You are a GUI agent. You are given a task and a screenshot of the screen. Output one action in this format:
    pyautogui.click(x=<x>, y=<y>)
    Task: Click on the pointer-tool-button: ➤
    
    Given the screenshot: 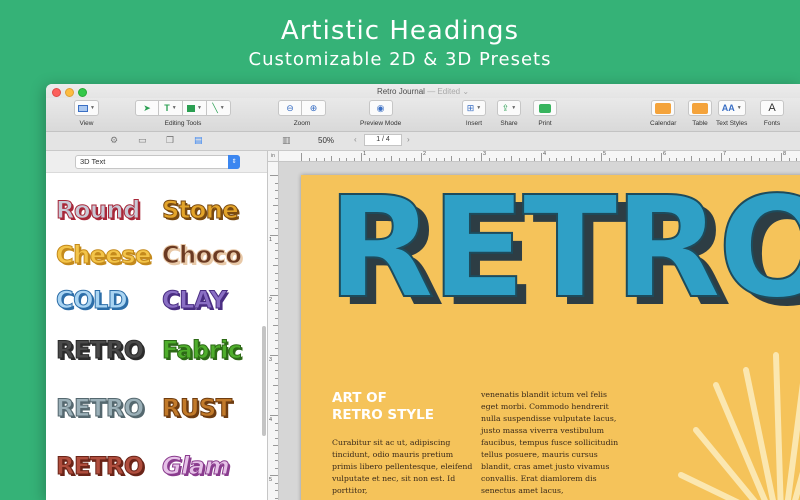 What is the action you would take?
    pyautogui.click(x=147, y=108)
    